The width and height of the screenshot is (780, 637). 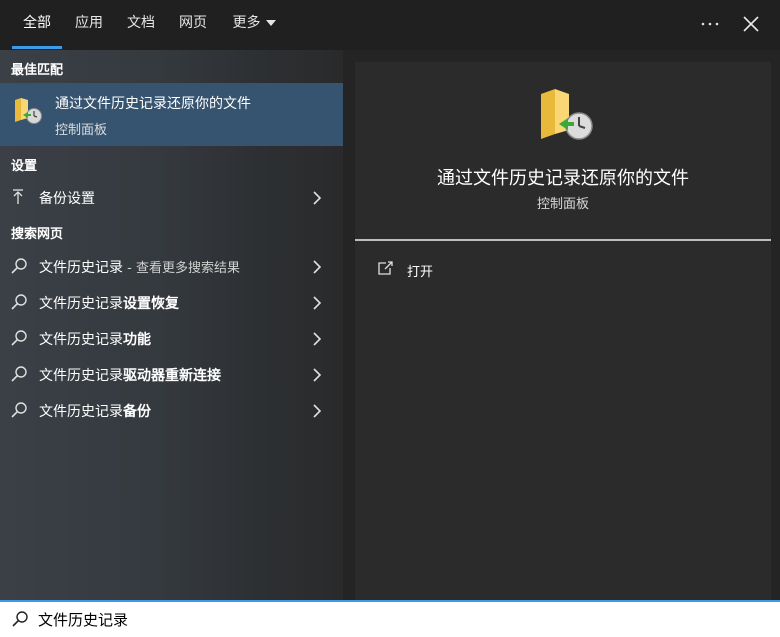 I want to click on chevron-down-icon, so click(x=270, y=23).